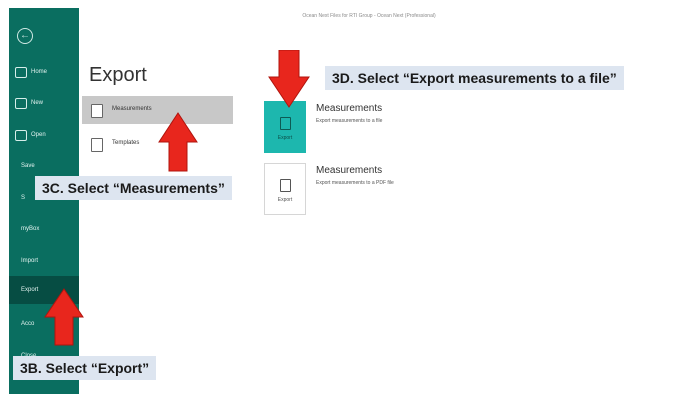 Image resolution: width=677 pixels, height=394 pixels. Describe the element at coordinates (133, 188) in the screenshot. I see `callout-step-3c: 3C. Select “Measurements”` at that location.